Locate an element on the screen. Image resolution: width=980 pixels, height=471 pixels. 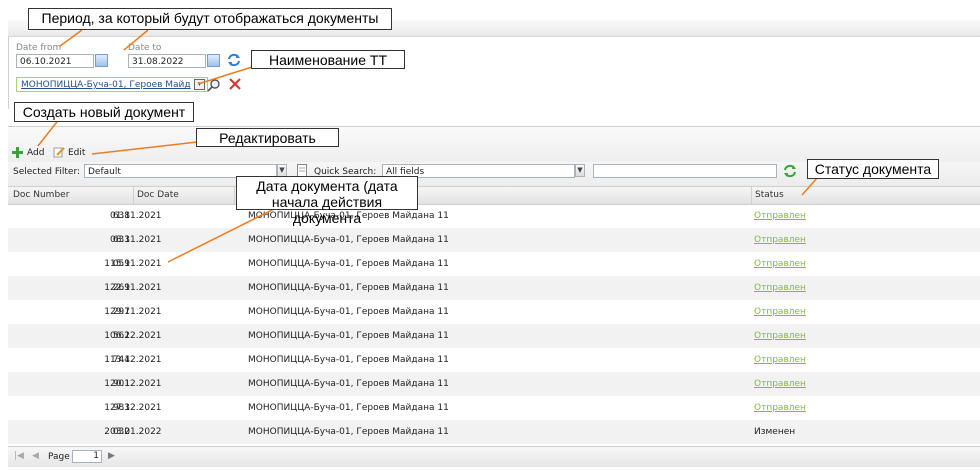
callout-doc-date-line2: начала действия документа is located at coordinates (327, 210).